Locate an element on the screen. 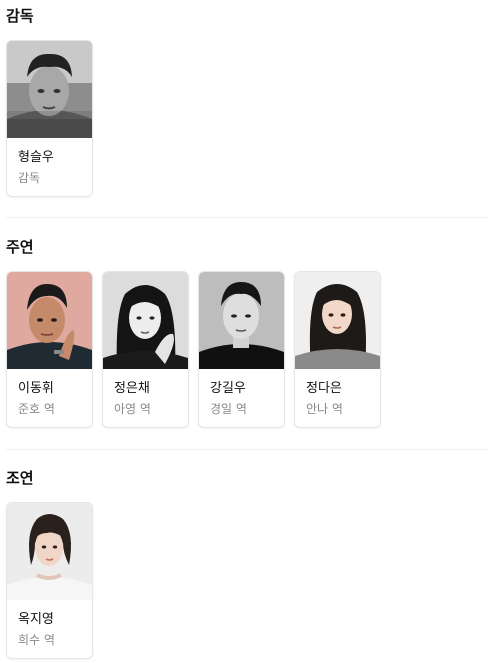 The width and height of the screenshot is (488, 663). person-card: 이동휘 준호 역 is located at coordinates (49, 349).